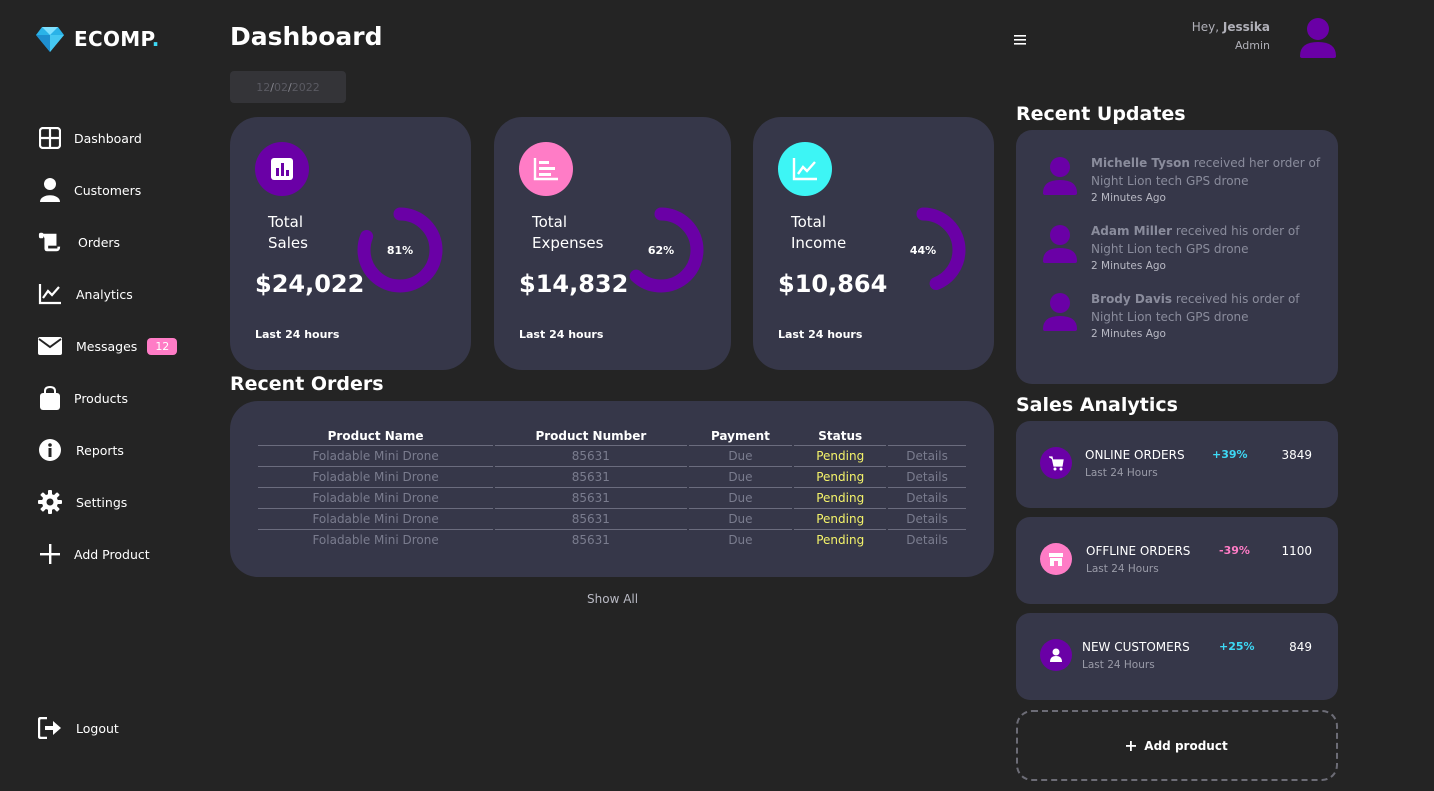 This screenshot has height=791, width=1434. Describe the element at coordinates (1097, 405) in the screenshot. I see `sales-analytics-title: Sales Analytics` at that location.